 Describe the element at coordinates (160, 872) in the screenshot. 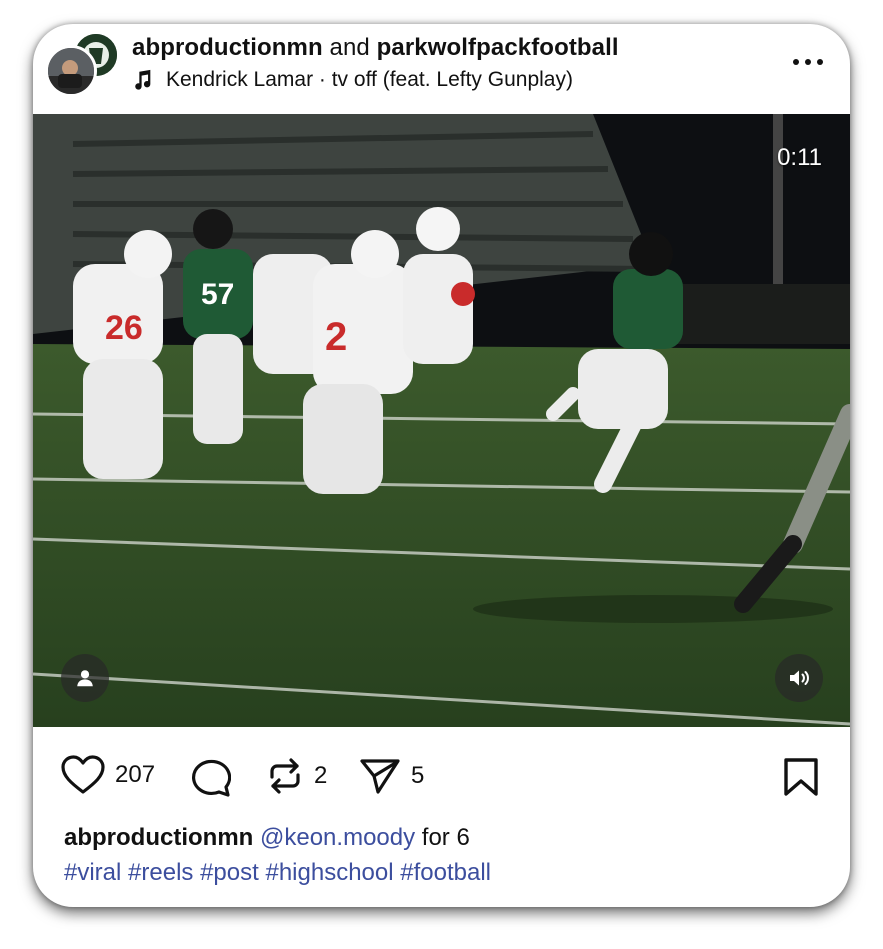

I see `hashtag-link: #reels` at that location.